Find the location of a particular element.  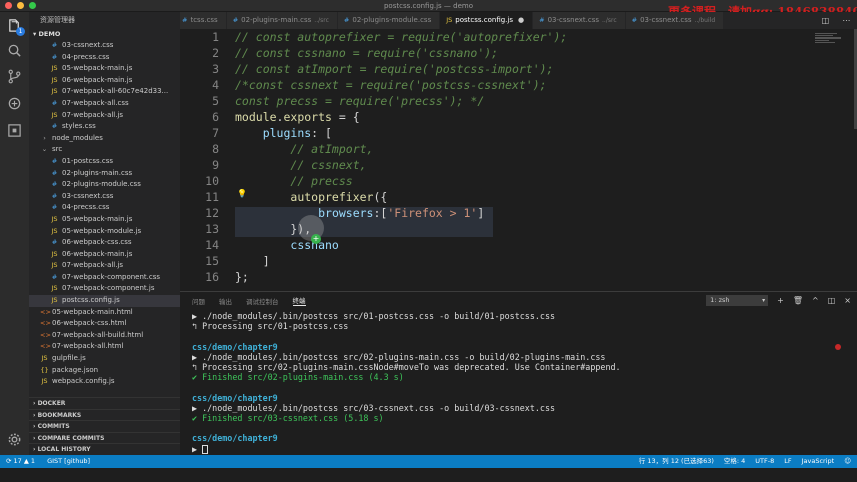

source-control-icon is located at coordinates (14, 76).